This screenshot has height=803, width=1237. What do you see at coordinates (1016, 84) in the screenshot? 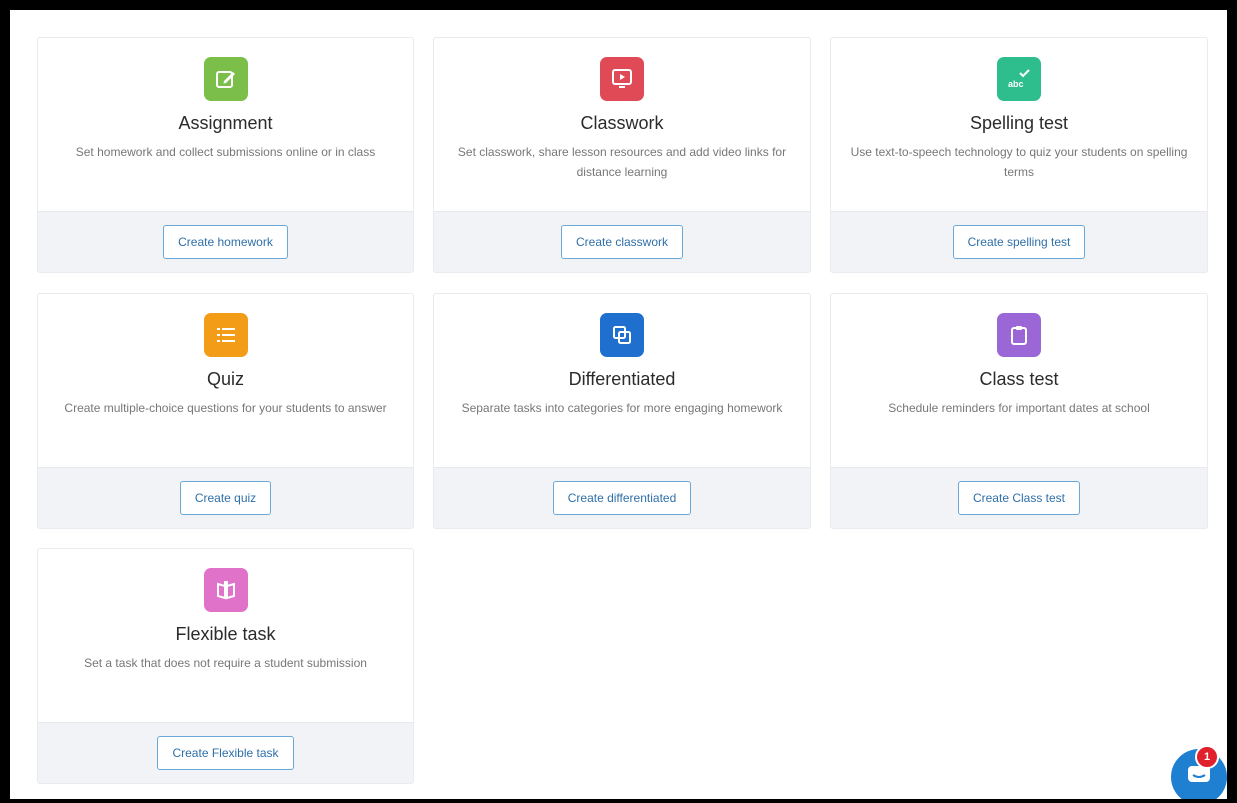
I see `svg-text: abc` at bounding box center [1016, 84].